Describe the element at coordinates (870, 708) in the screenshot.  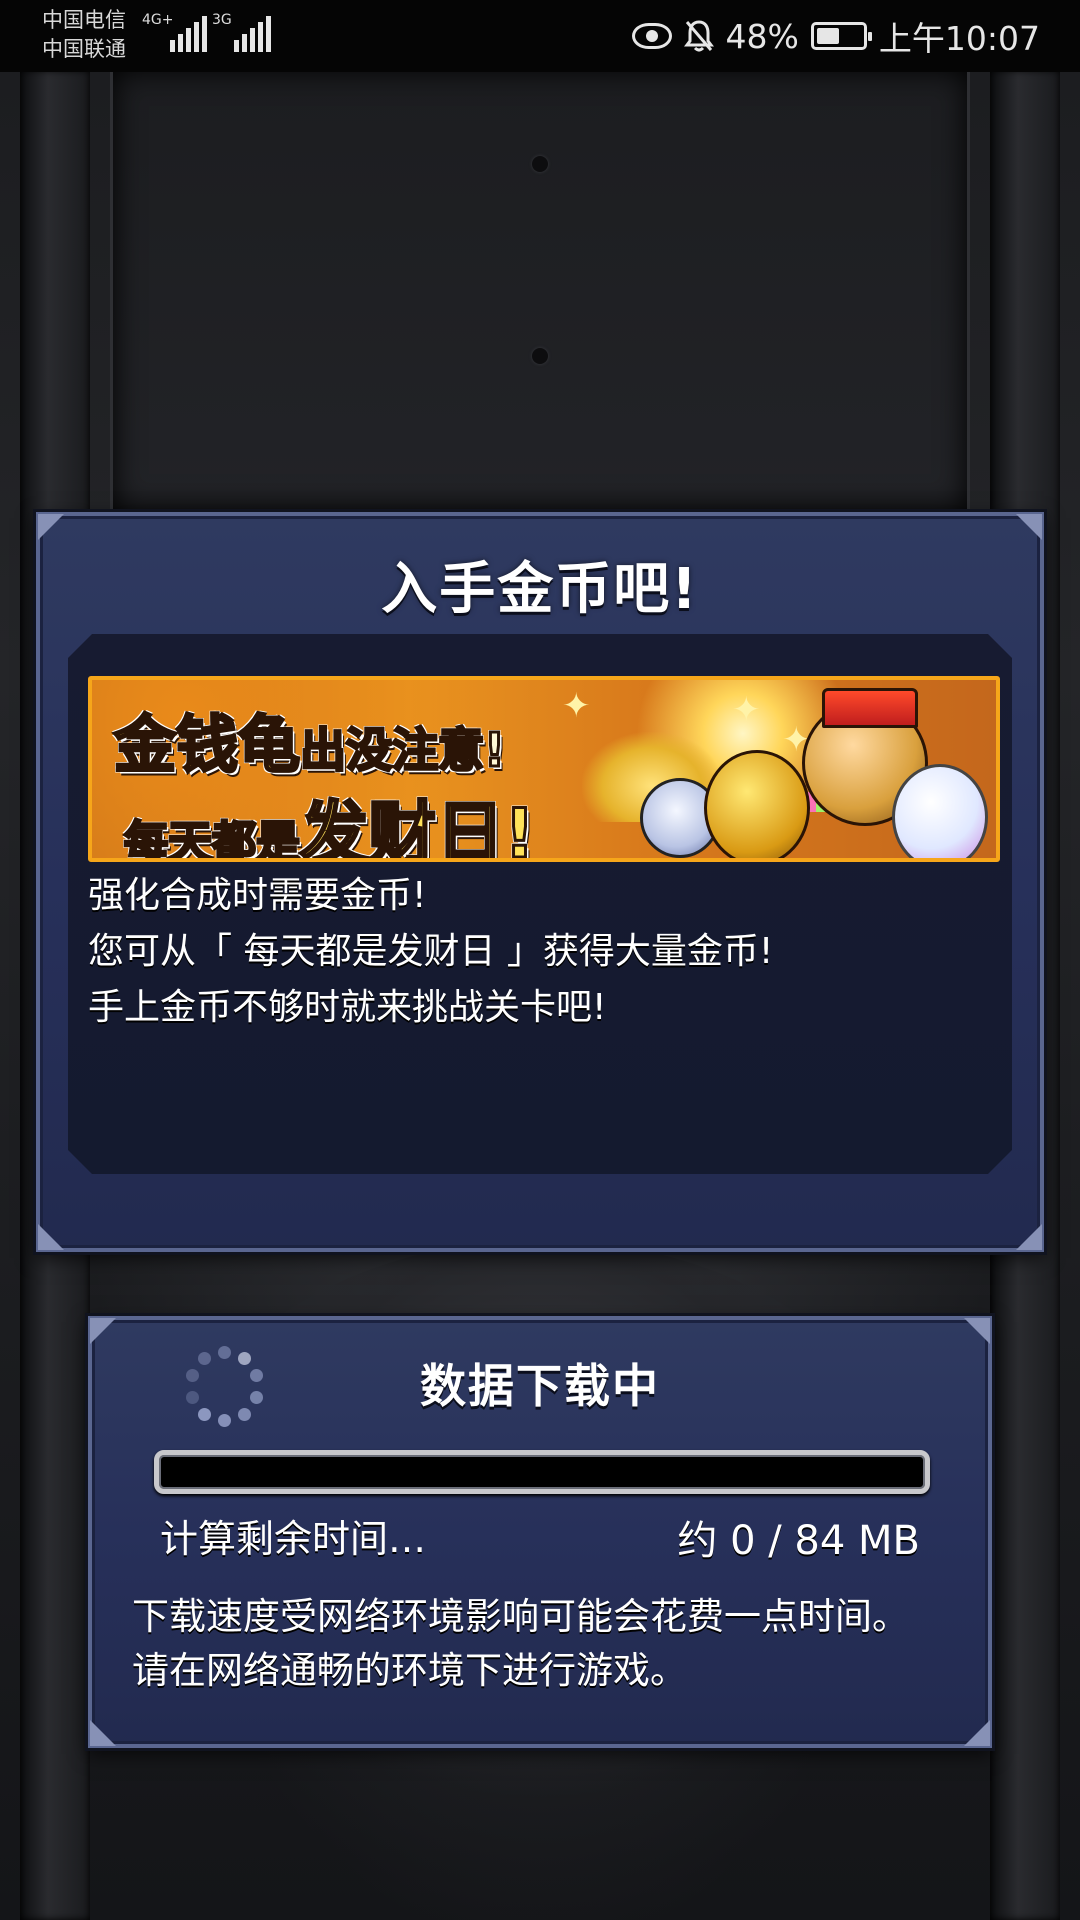
I see `crown-icon` at that location.